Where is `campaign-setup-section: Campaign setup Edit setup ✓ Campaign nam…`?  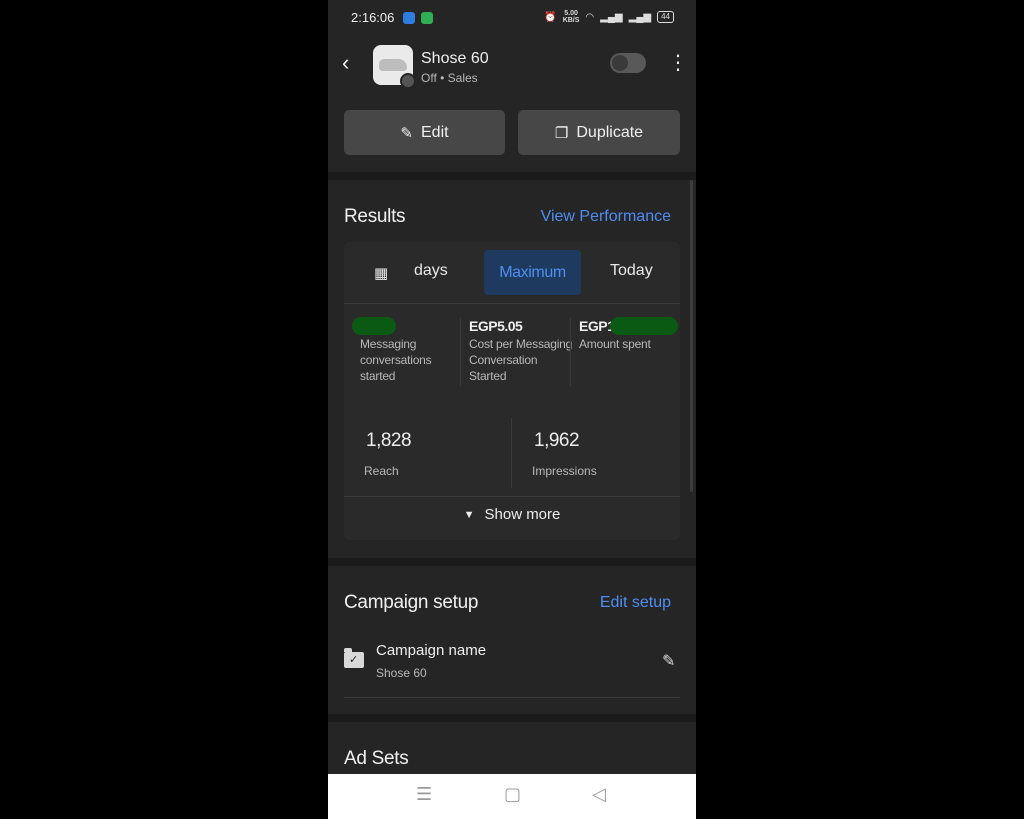 campaign-setup-section: Campaign setup Edit setup ✓ Campaign nam… is located at coordinates (512, 640).